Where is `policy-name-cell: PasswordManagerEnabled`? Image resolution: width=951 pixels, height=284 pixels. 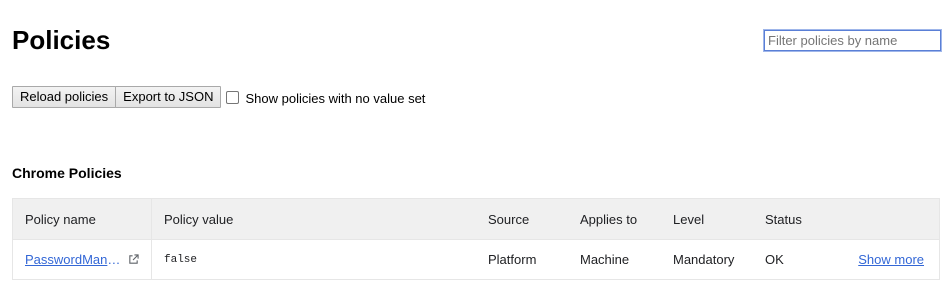
policy-name-cell: PasswordManagerEnabled is located at coordinates (82, 259).